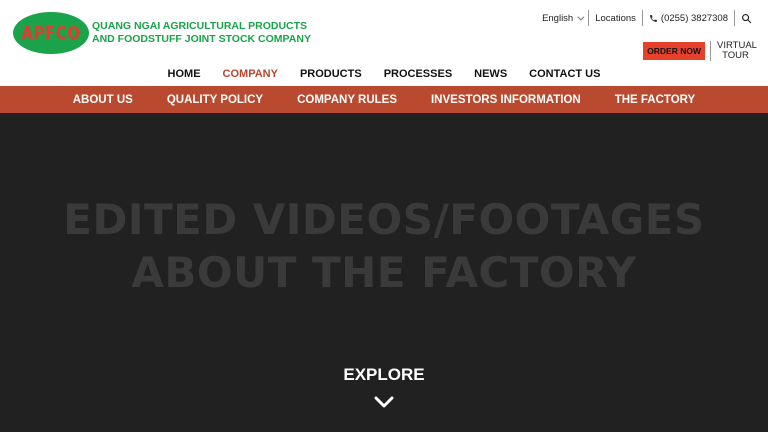 The height and width of the screenshot is (432, 768). Describe the element at coordinates (384, 219) in the screenshot. I see `hero-title-line1: EDITED VIDEOS/FOOTAGES` at that location.